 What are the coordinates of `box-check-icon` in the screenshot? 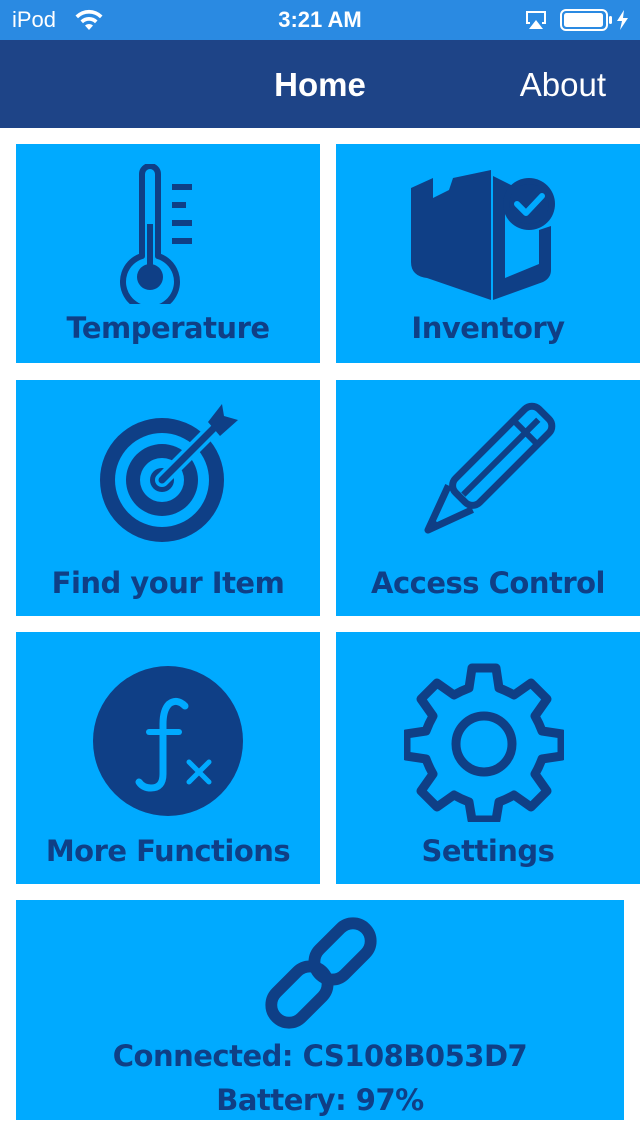 It's located at (483, 235).